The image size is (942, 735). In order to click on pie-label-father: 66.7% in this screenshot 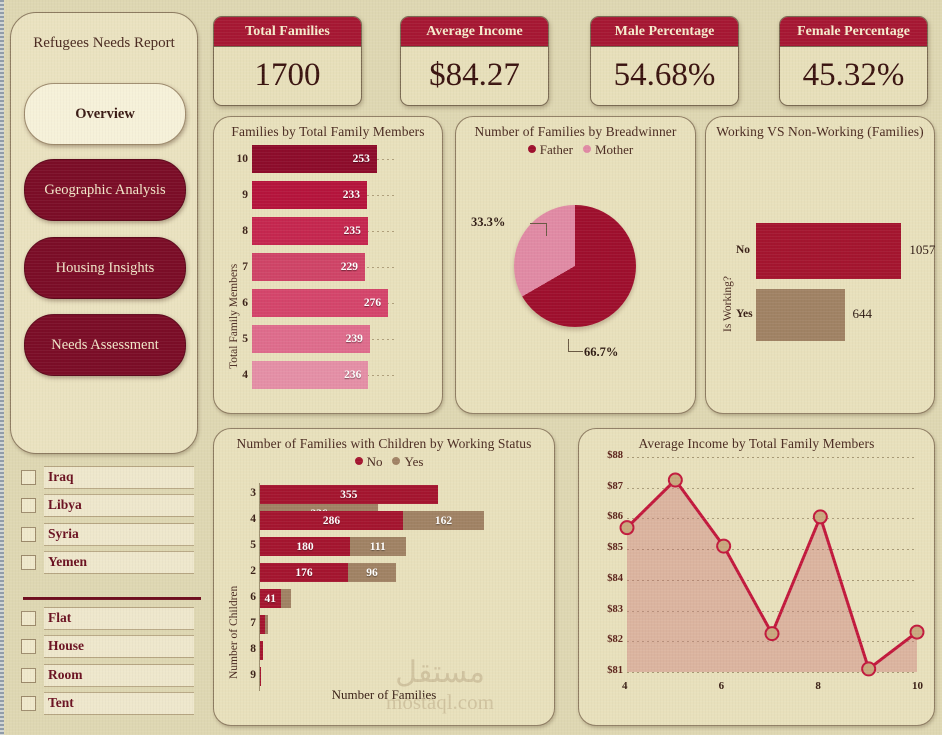, I will do `click(601, 352)`.